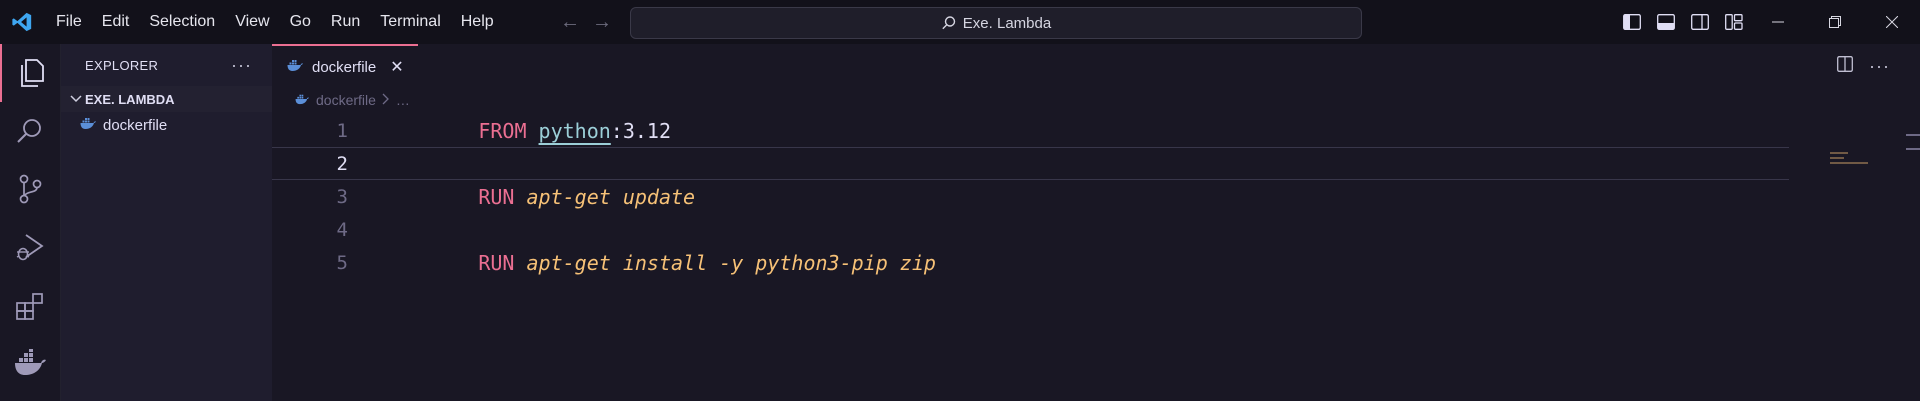  I want to click on editor-tab-dockerfile: dockerfile ✕, so click(345, 66).